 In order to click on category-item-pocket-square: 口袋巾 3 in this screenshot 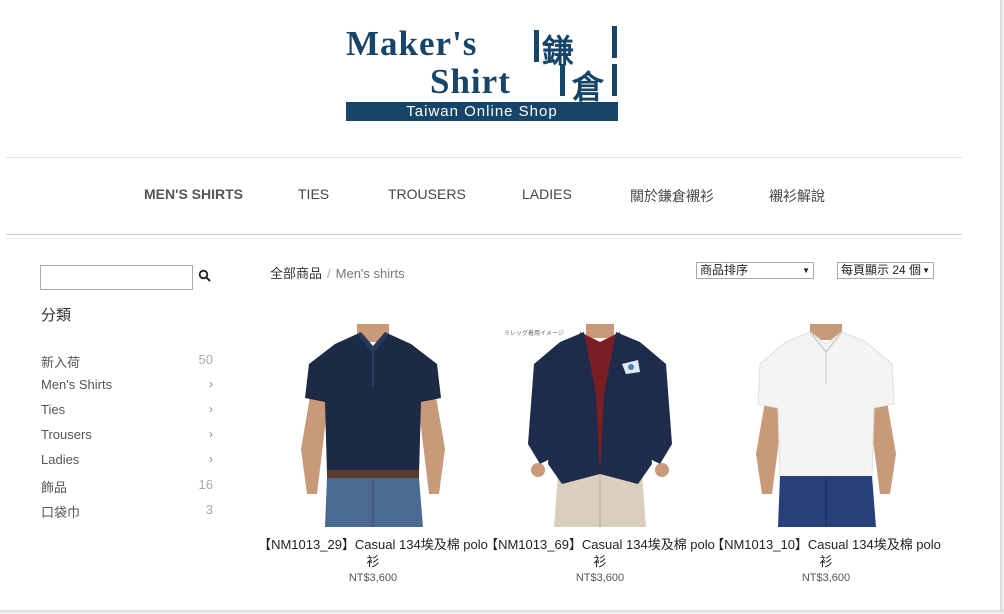, I will do `click(127, 514)`.